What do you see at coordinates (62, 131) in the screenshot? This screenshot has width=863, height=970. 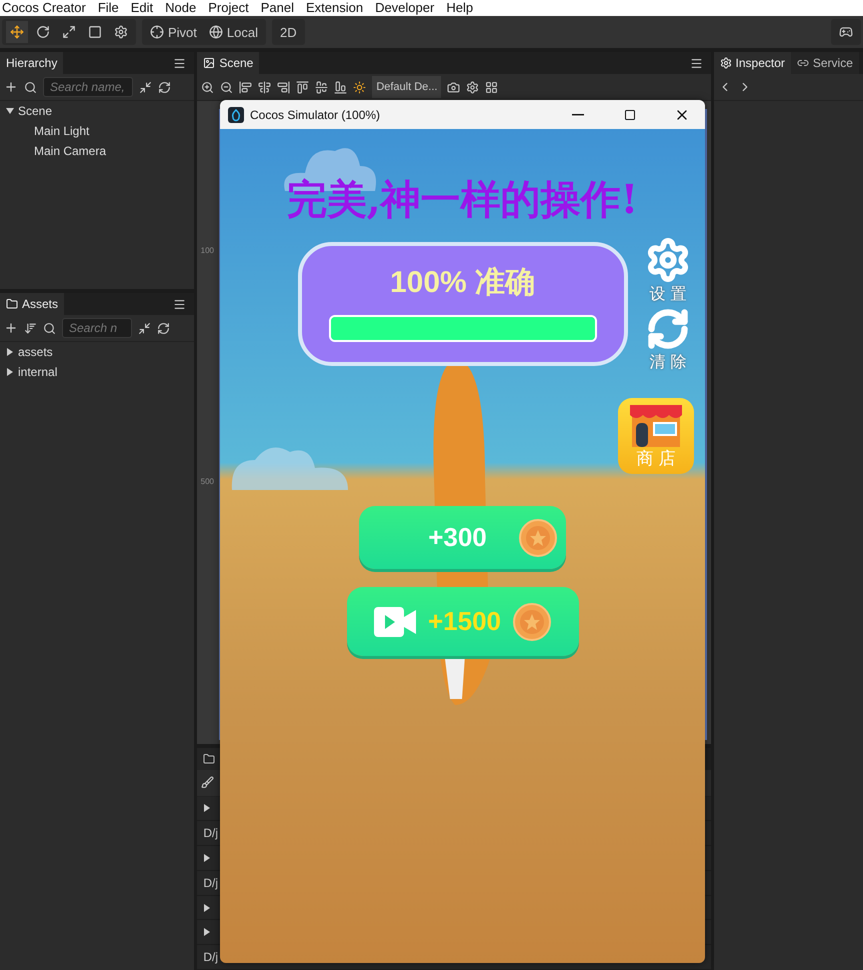 I see `tree-item: Main Light` at bounding box center [62, 131].